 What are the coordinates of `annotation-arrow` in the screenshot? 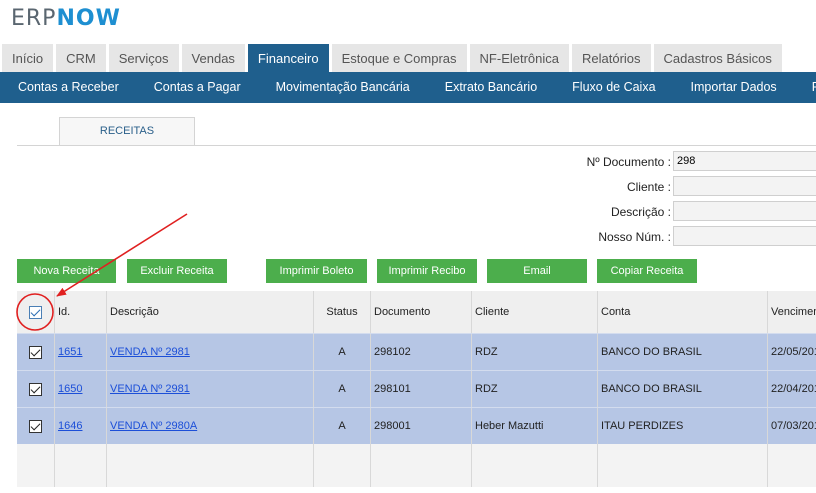 It's located at (122, 255).